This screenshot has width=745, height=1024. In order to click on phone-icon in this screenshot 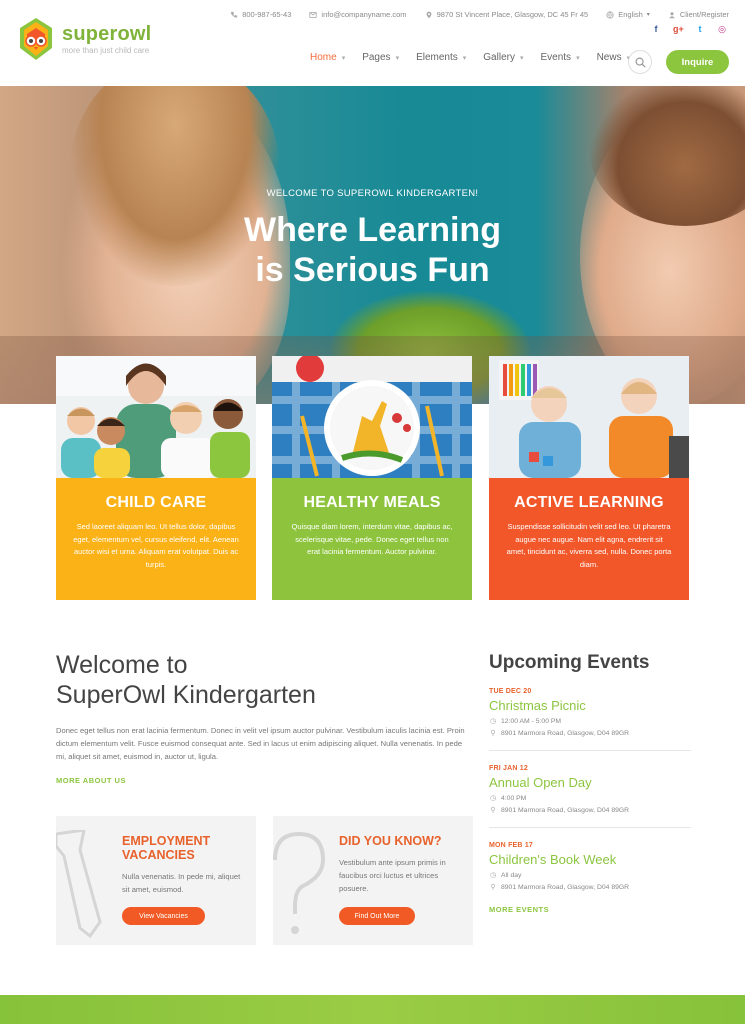, I will do `click(234, 14)`.